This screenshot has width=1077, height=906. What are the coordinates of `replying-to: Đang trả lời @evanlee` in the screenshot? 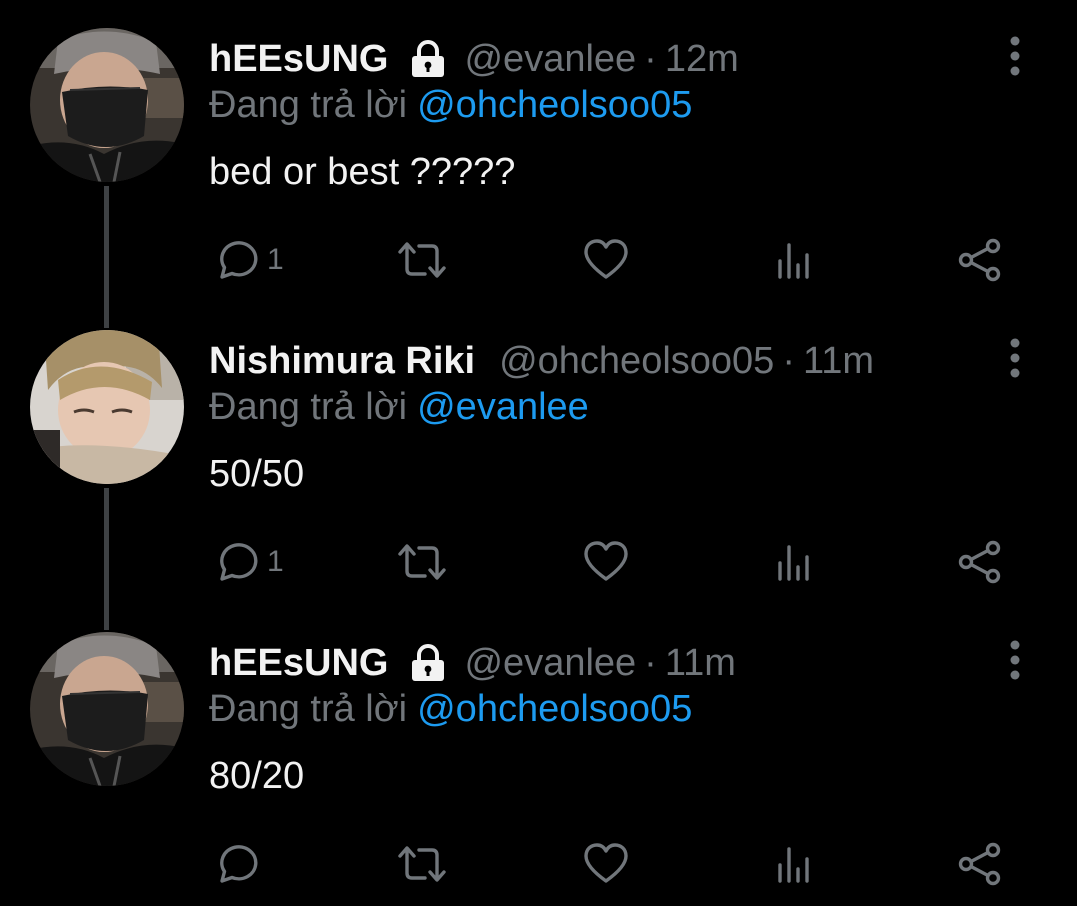 It's located at (399, 407).